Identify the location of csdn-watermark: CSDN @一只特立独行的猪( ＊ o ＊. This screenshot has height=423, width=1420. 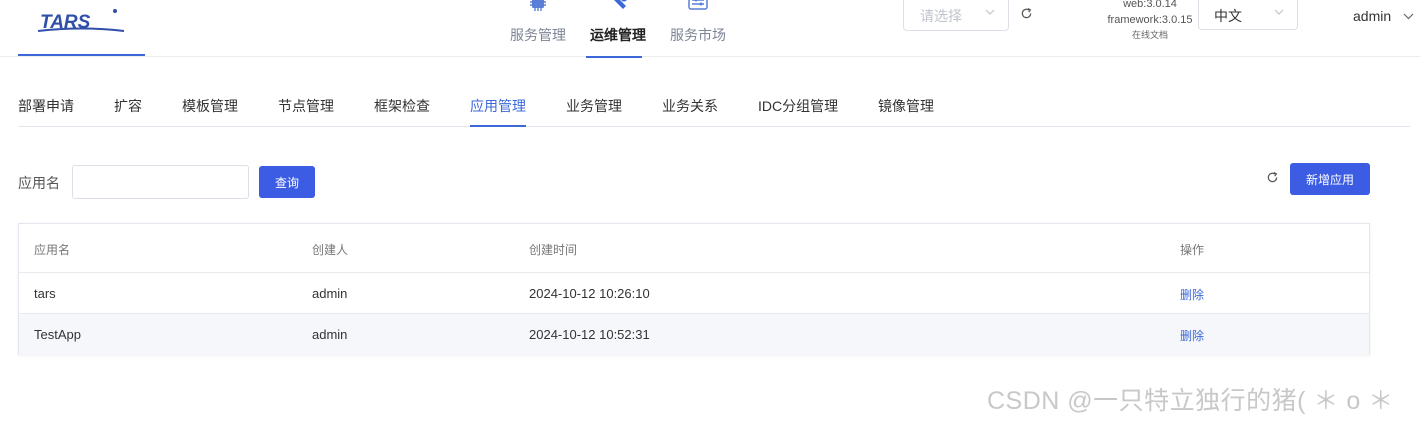
(1190, 401).